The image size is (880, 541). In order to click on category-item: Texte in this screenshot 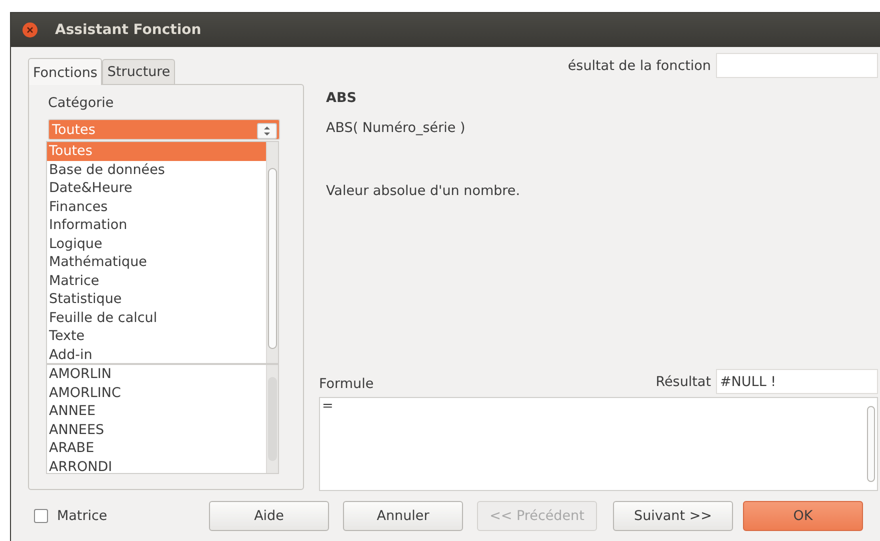, I will do `click(156, 336)`.